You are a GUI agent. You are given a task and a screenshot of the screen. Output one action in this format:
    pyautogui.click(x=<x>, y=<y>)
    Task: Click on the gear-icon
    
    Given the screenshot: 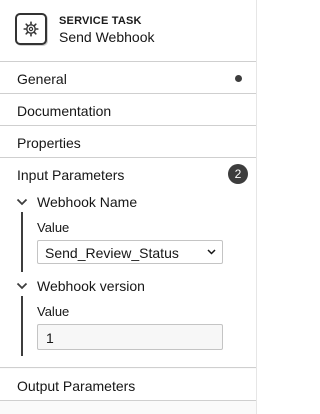 What is the action you would take?
    pyautogui.click(x=31, y=29)
    